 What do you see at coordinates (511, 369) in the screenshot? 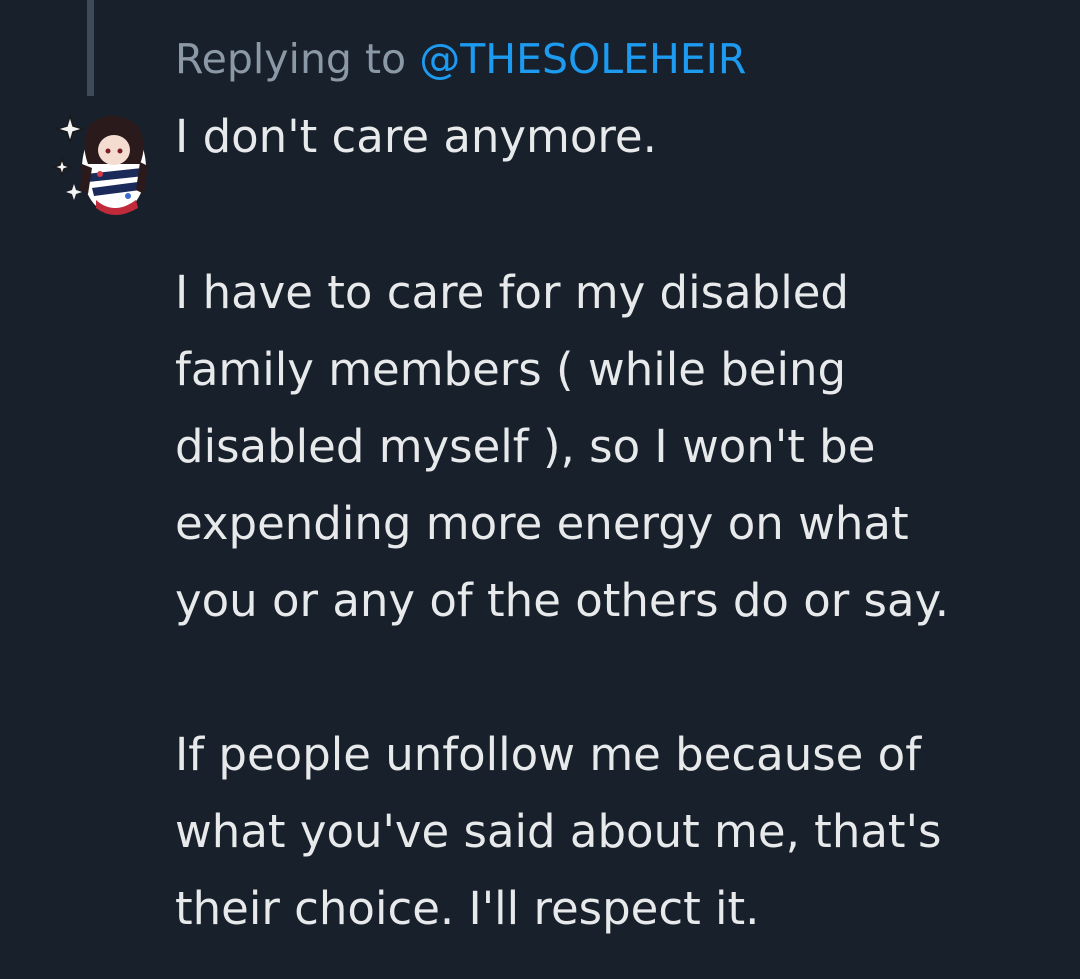
I see `tweet-line: family members ( while being` at bounding box center [511, 369].